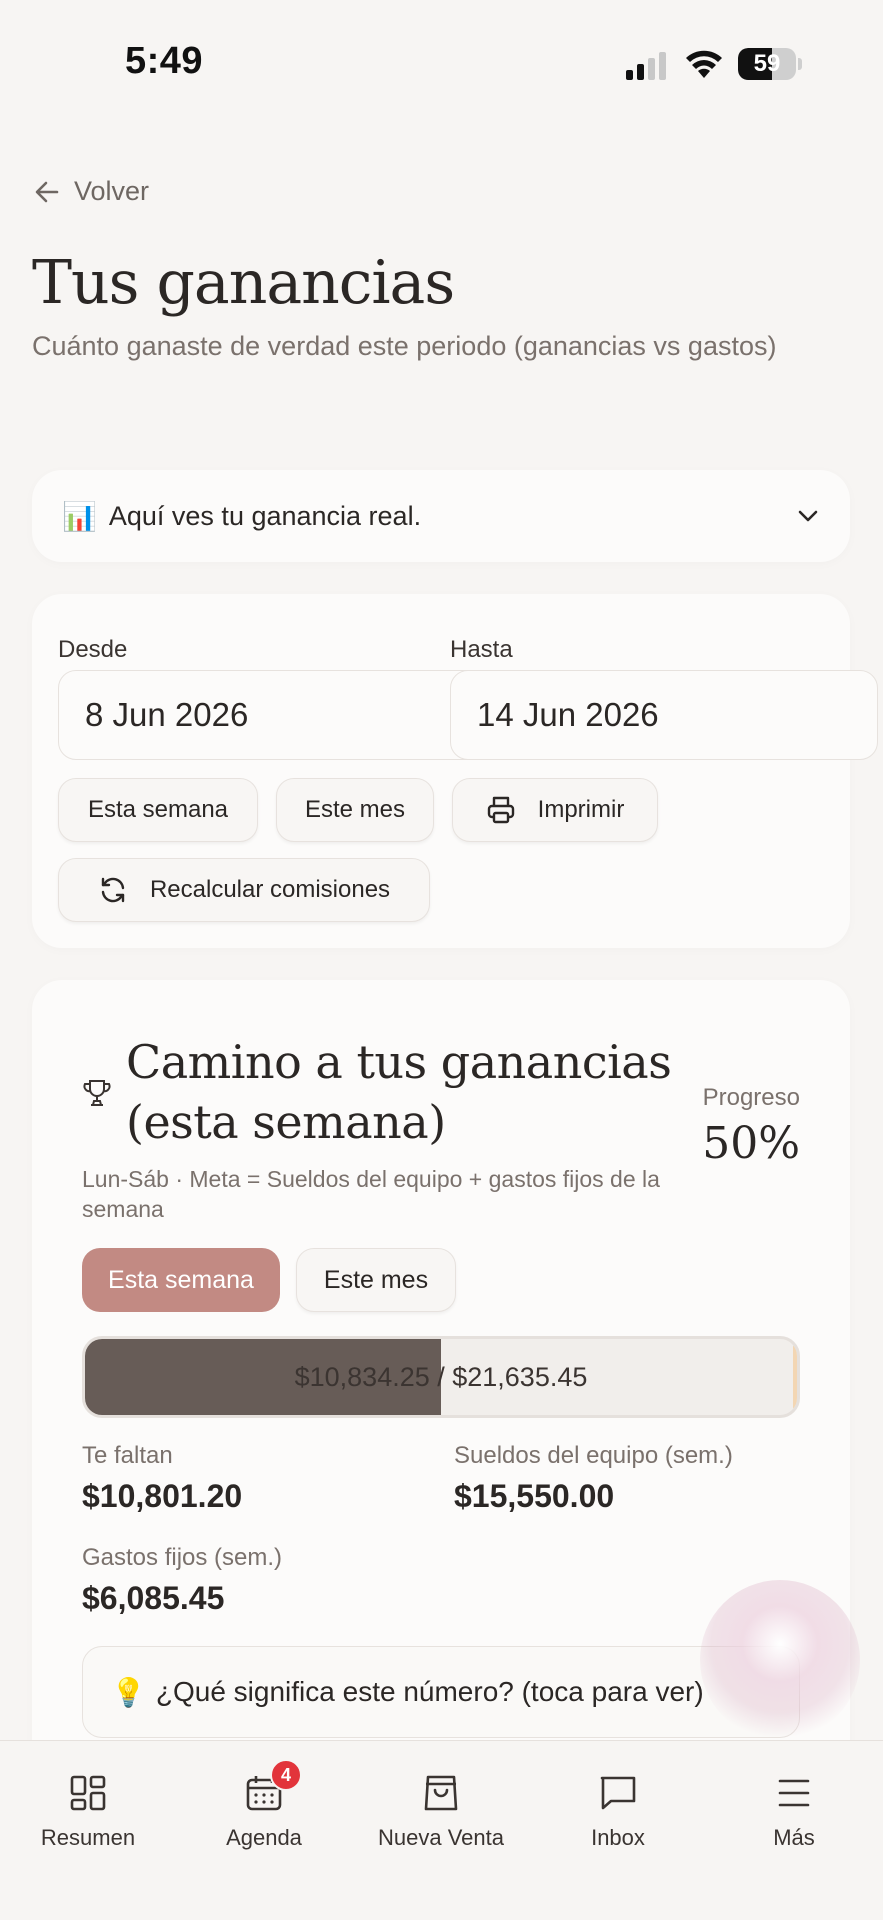 The image size is (883, 1920). I want to click on nav-item-nueva-venta: Nueva Venta, so click(441, 1796).